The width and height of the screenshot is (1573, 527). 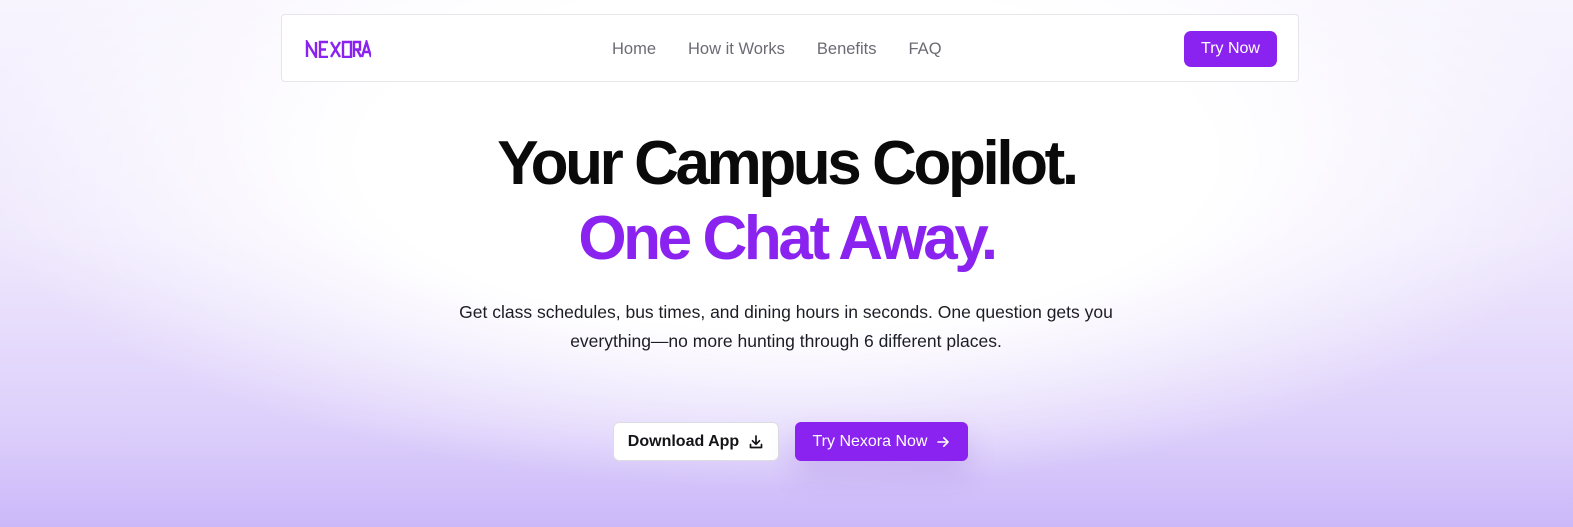 I want to click on download-app-button: Download App, so click(x=696, y=441).